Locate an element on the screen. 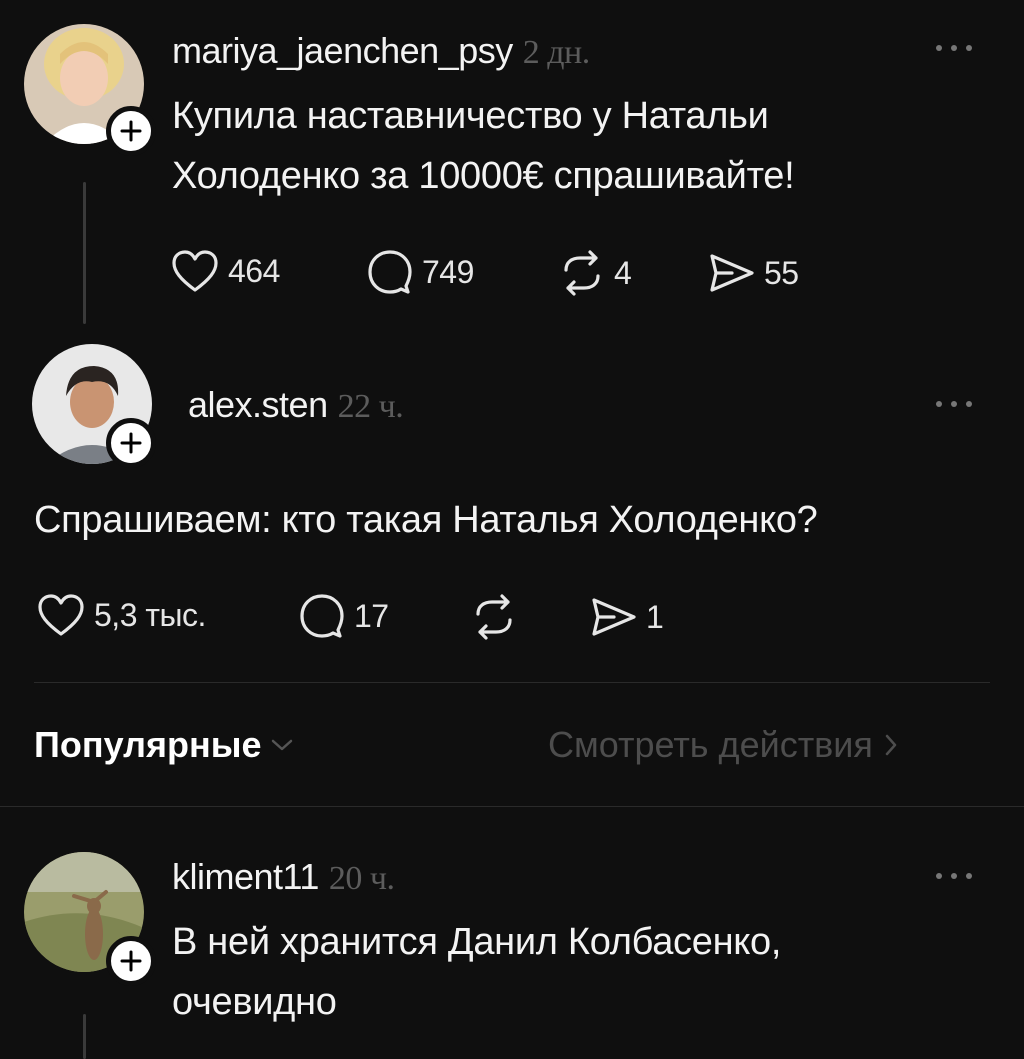 Image resolution: width=1024 pixels, height=1059 pixels. chevron-right-icon is located at coordinates (891, 745).